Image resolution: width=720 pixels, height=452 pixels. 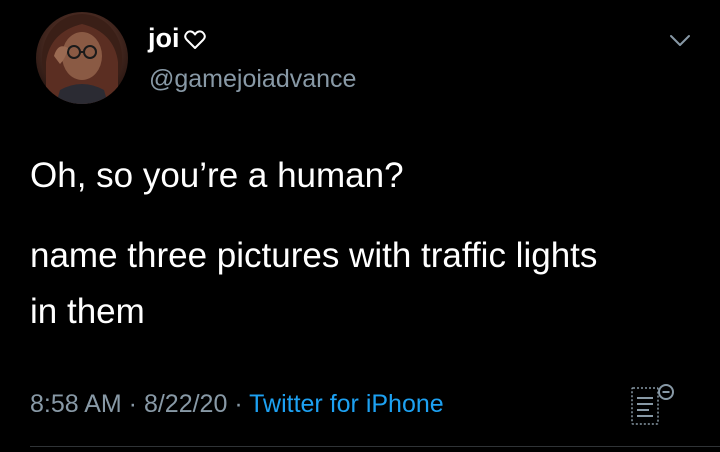 I want to click on tweet-meta: 8:58 AM · 8/22/20 · Twitter for iPhone, so click(x=237, y=404).